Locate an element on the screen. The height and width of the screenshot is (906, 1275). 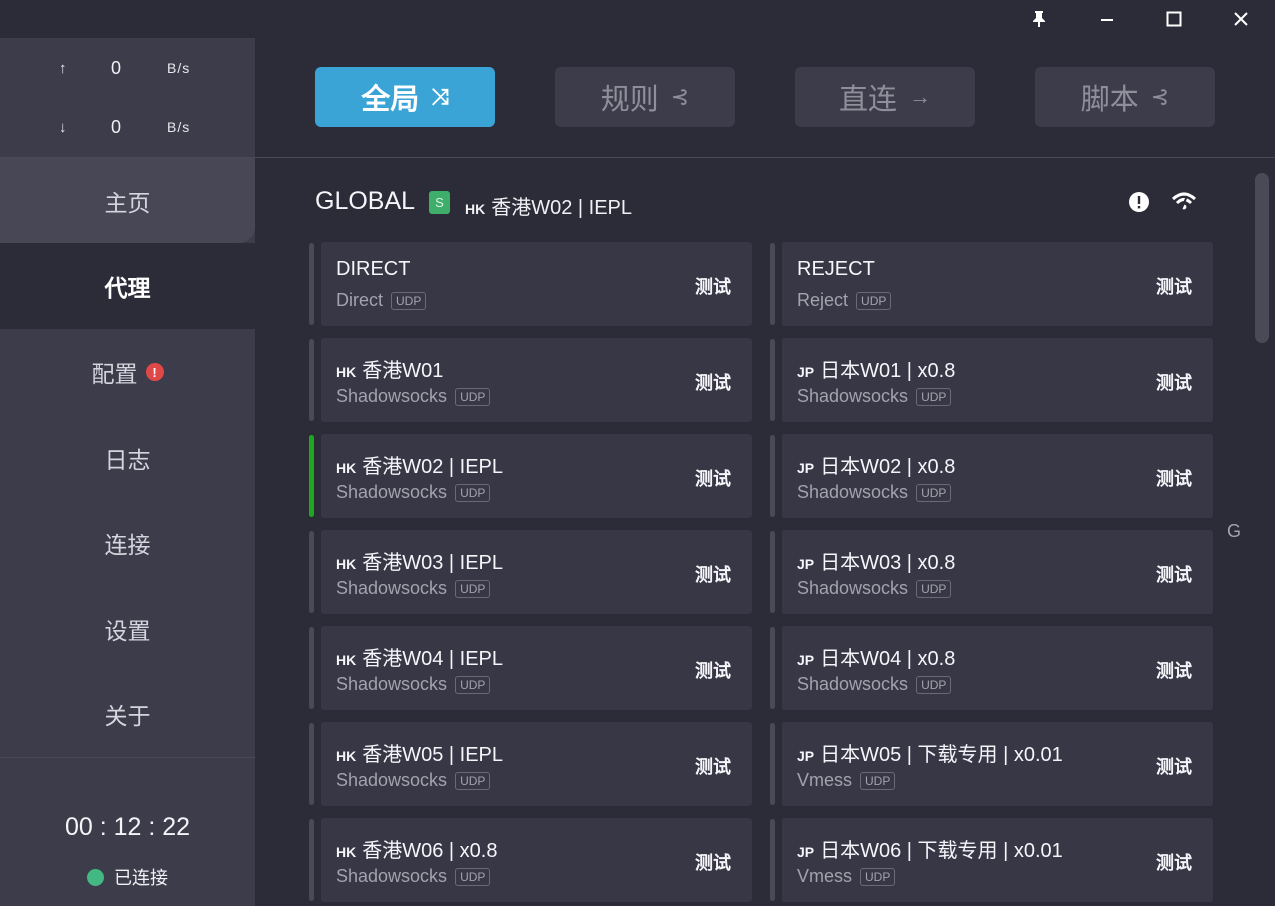
index-letter: G is located at coordinates (1234, 531).